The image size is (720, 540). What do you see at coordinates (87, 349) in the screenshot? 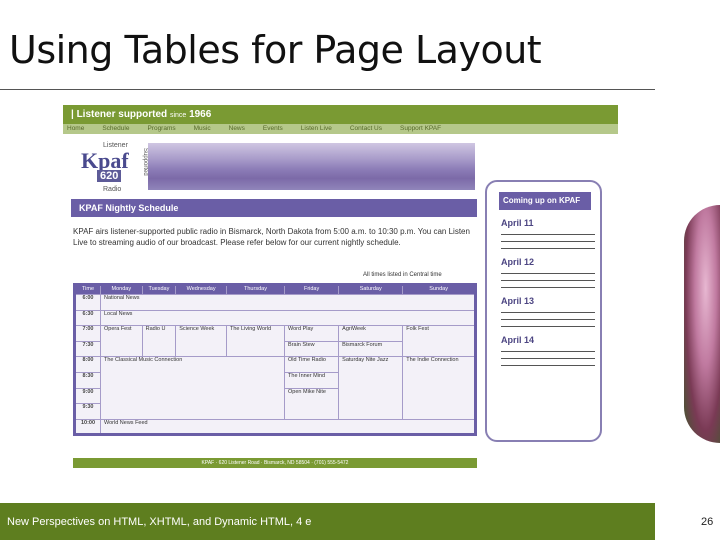
I see `time-cell: 7:30` at bounding box center [87, 349].